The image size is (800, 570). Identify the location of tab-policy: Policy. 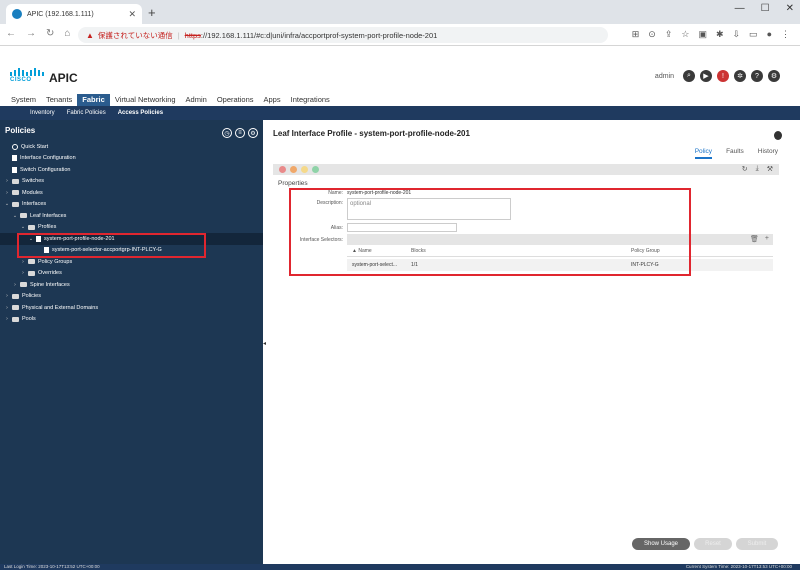
(703, 153).